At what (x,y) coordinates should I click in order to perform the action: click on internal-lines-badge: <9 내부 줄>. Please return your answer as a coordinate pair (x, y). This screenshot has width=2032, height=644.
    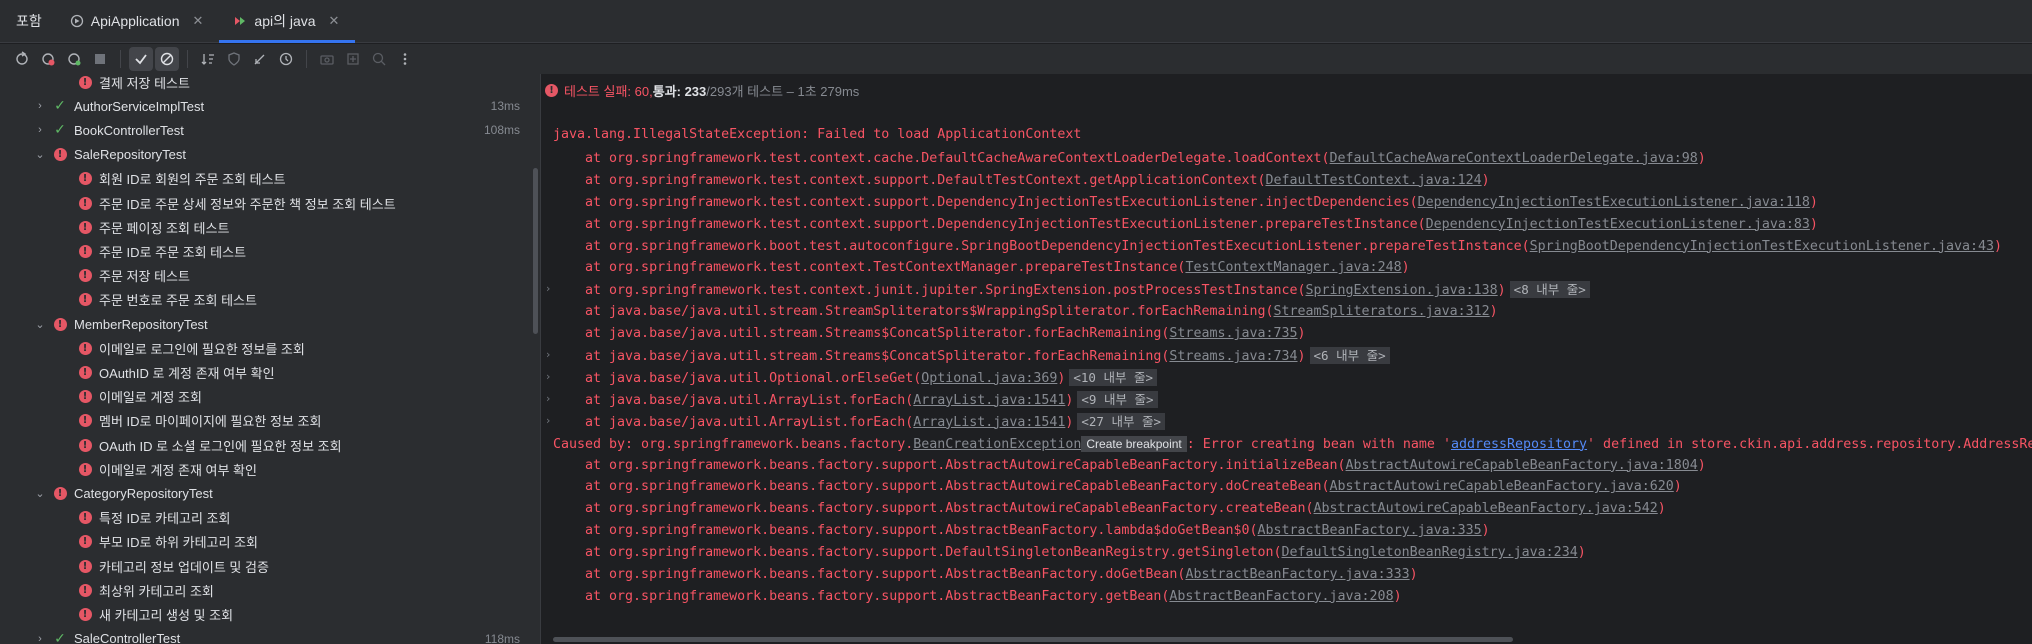
    Looking at the image, I should click on (1117, 399).